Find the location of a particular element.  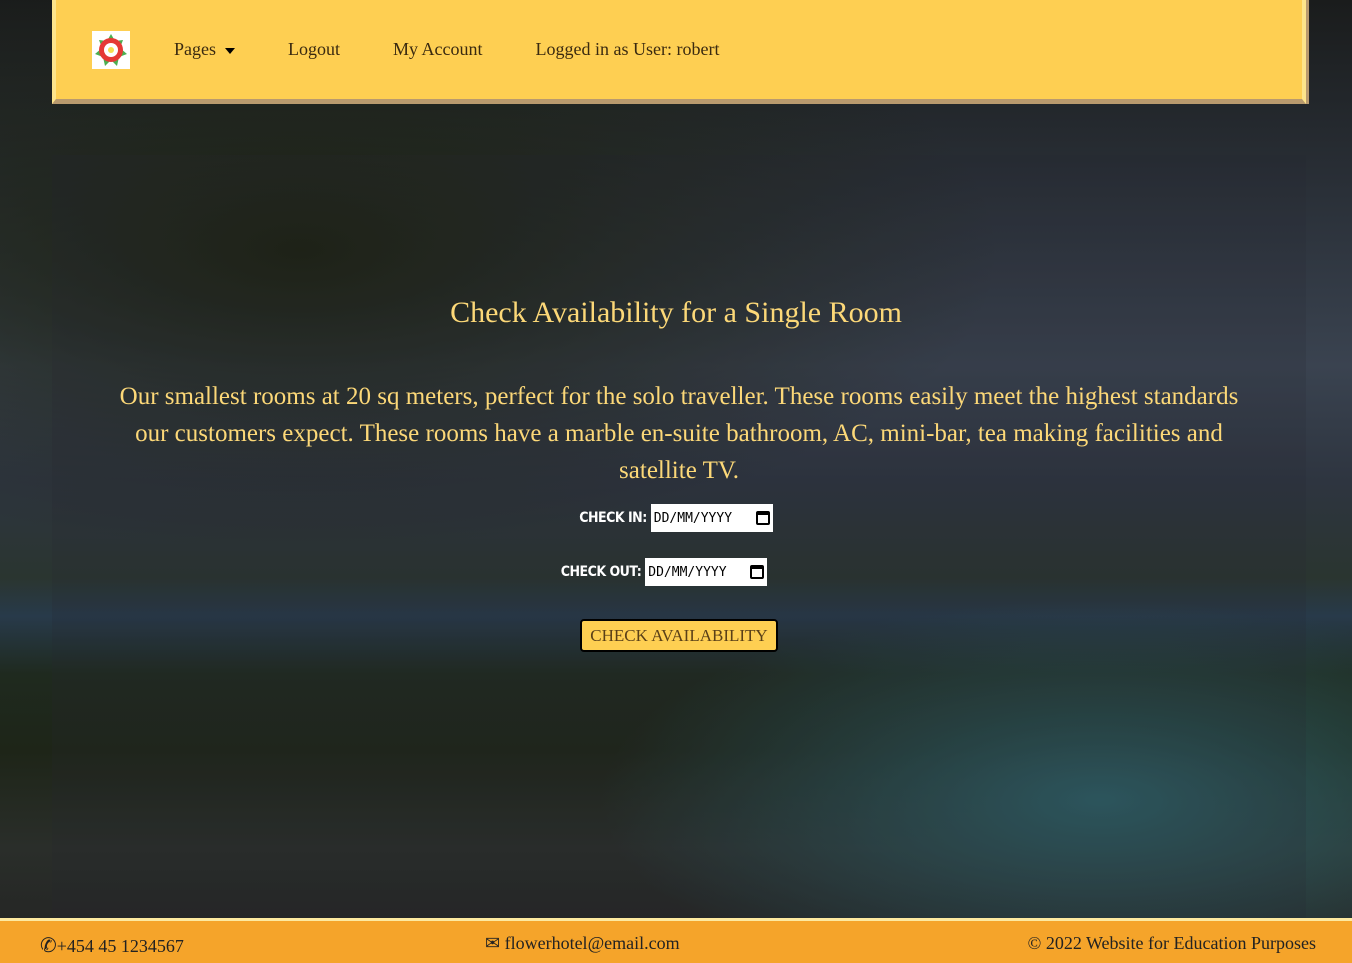

phone-icon: ✆ is located at coordinates (48, 946).